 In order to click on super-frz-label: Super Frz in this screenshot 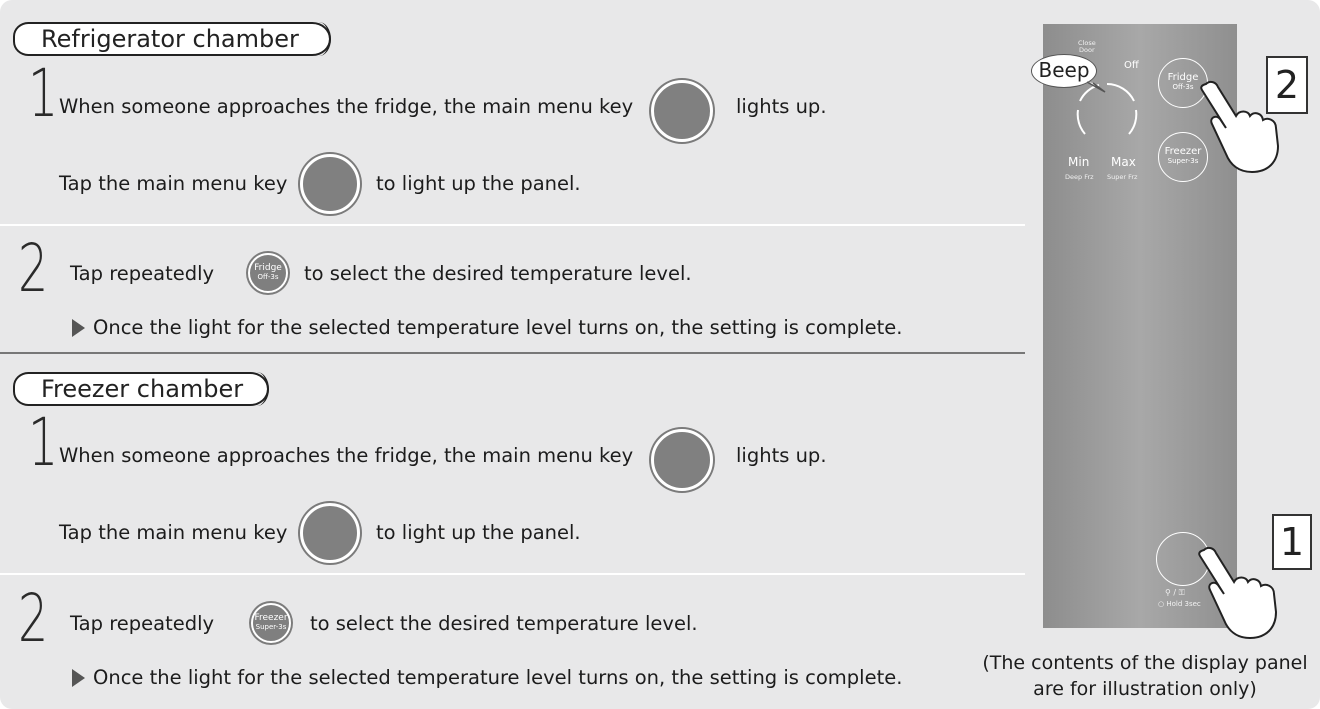, I will do `click(1122, 177)`.